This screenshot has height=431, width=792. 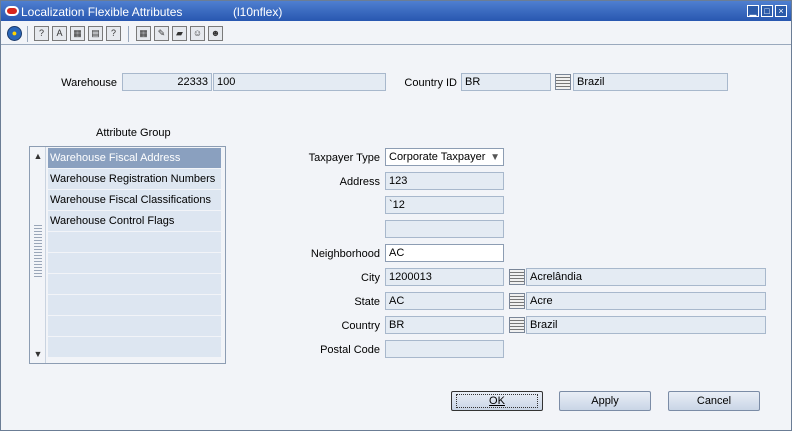 What do you see at coordinates (167, 82) in the screenshot?
I see `warehouse-id-field: 22333` at bounding box center [167, 82].